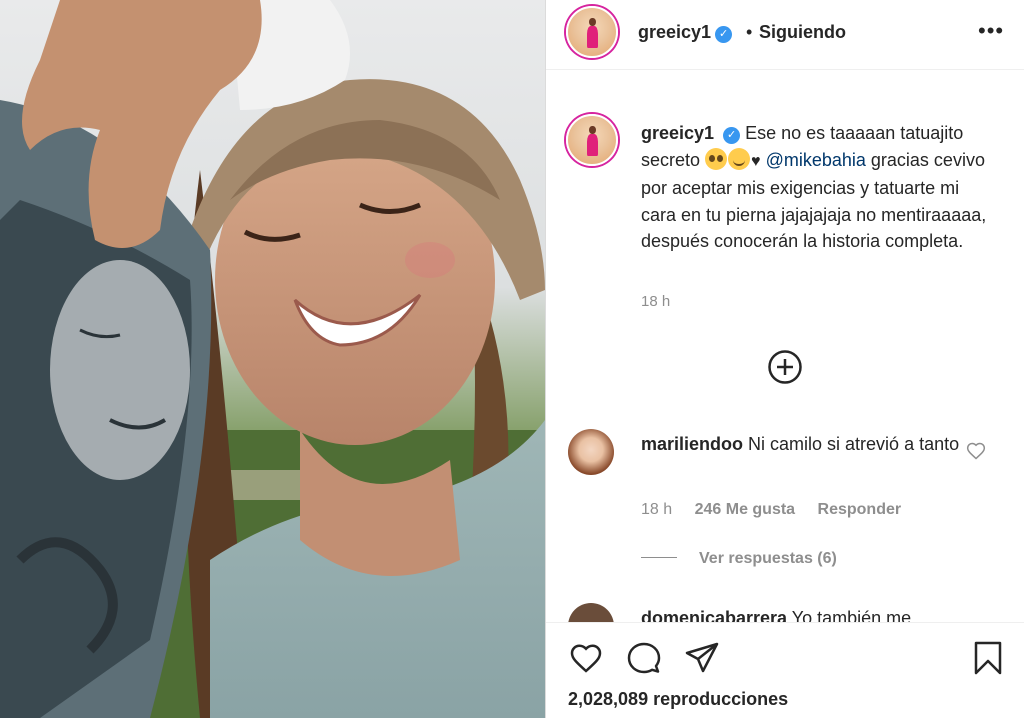 The height and width of the screenshot is (718, 1024). Describe the element at coordinates (756, 161) in the screenshot. I see `heart-emoji-icon: ♥` at that location.